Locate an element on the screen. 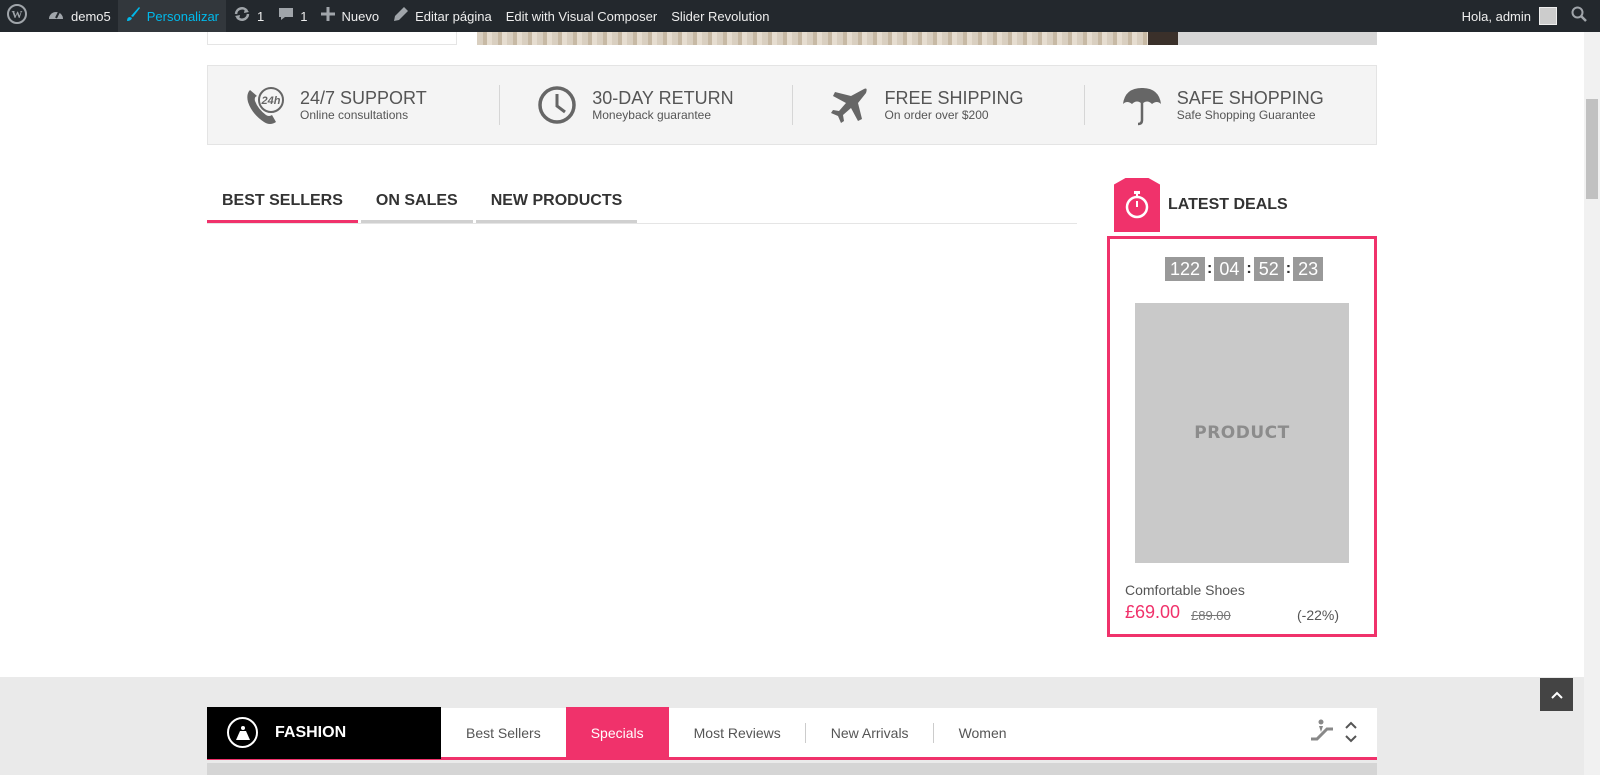  24h-phone-icon: 24h is located at coordinates (265, 105).